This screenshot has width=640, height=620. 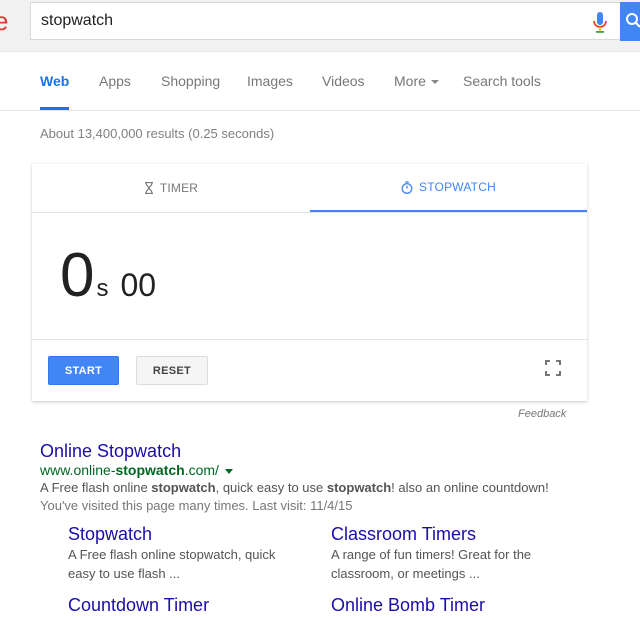 What do you see at coordinates (407, 187) in the screenshot?
I see `stopwatch-icon` at bounding box center [407, 187].